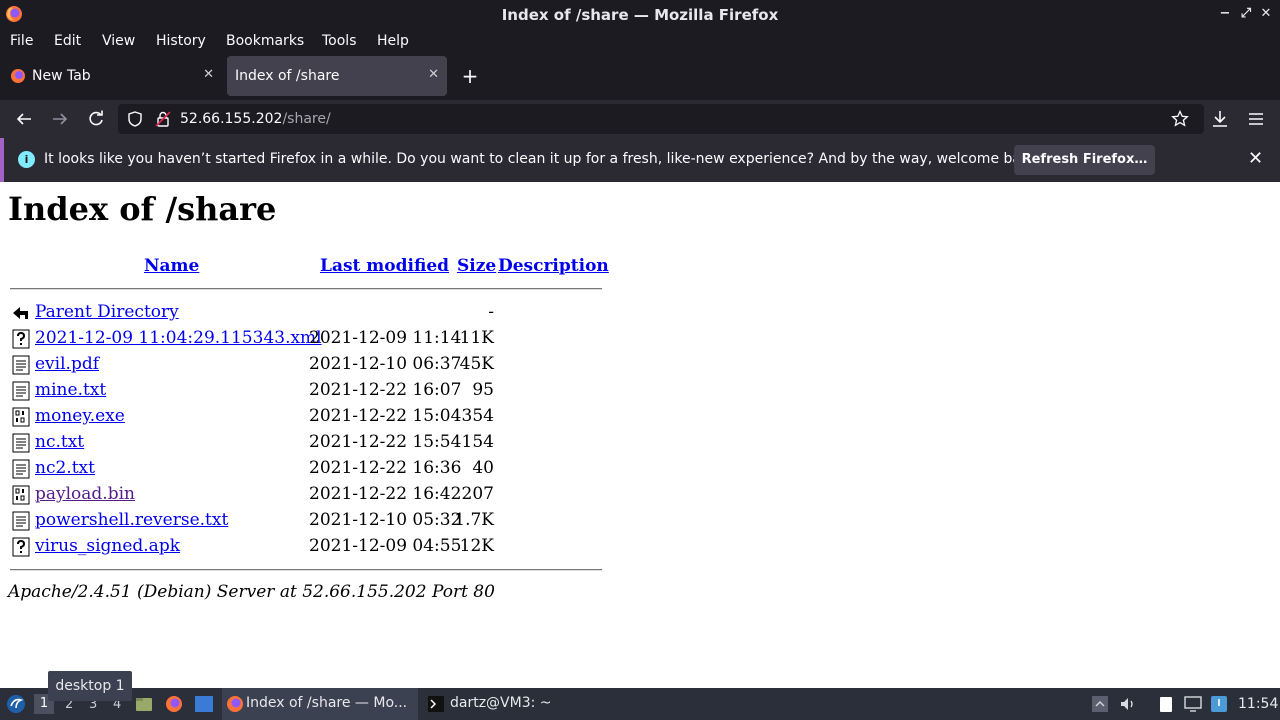  What do you see at coordinates (107, 546) in the screenshot?
I see `file-link: virus_signed.apk` at bounding box center [107, 546].